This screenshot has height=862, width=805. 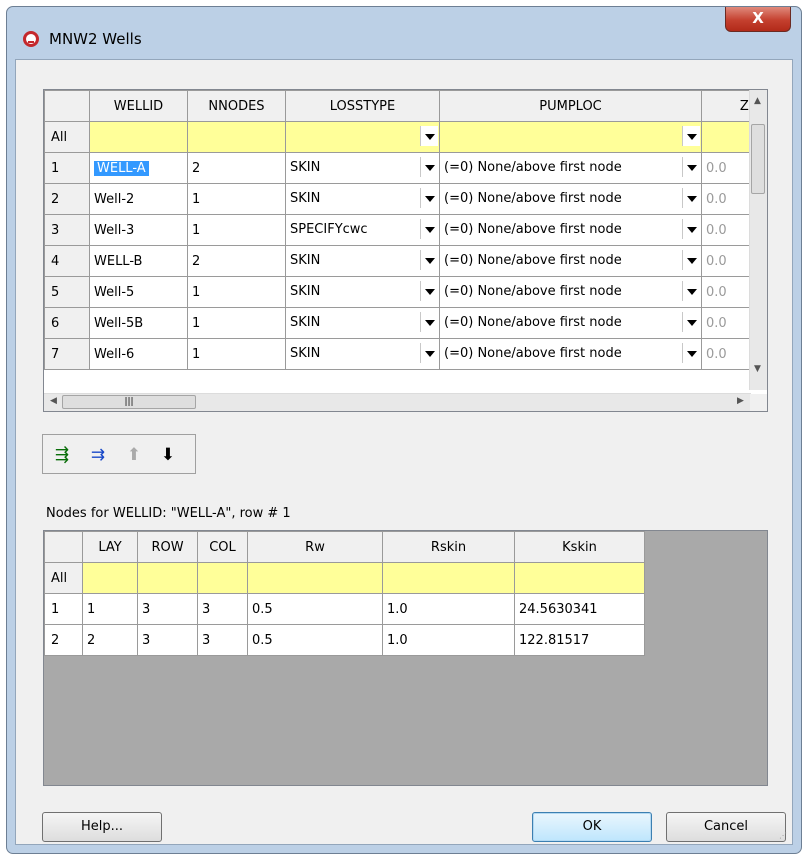 What do you see at coordinates (98, 455) in the screenshot?
I see `add-row-icon: ⇉` at bounding box center [98, 455].